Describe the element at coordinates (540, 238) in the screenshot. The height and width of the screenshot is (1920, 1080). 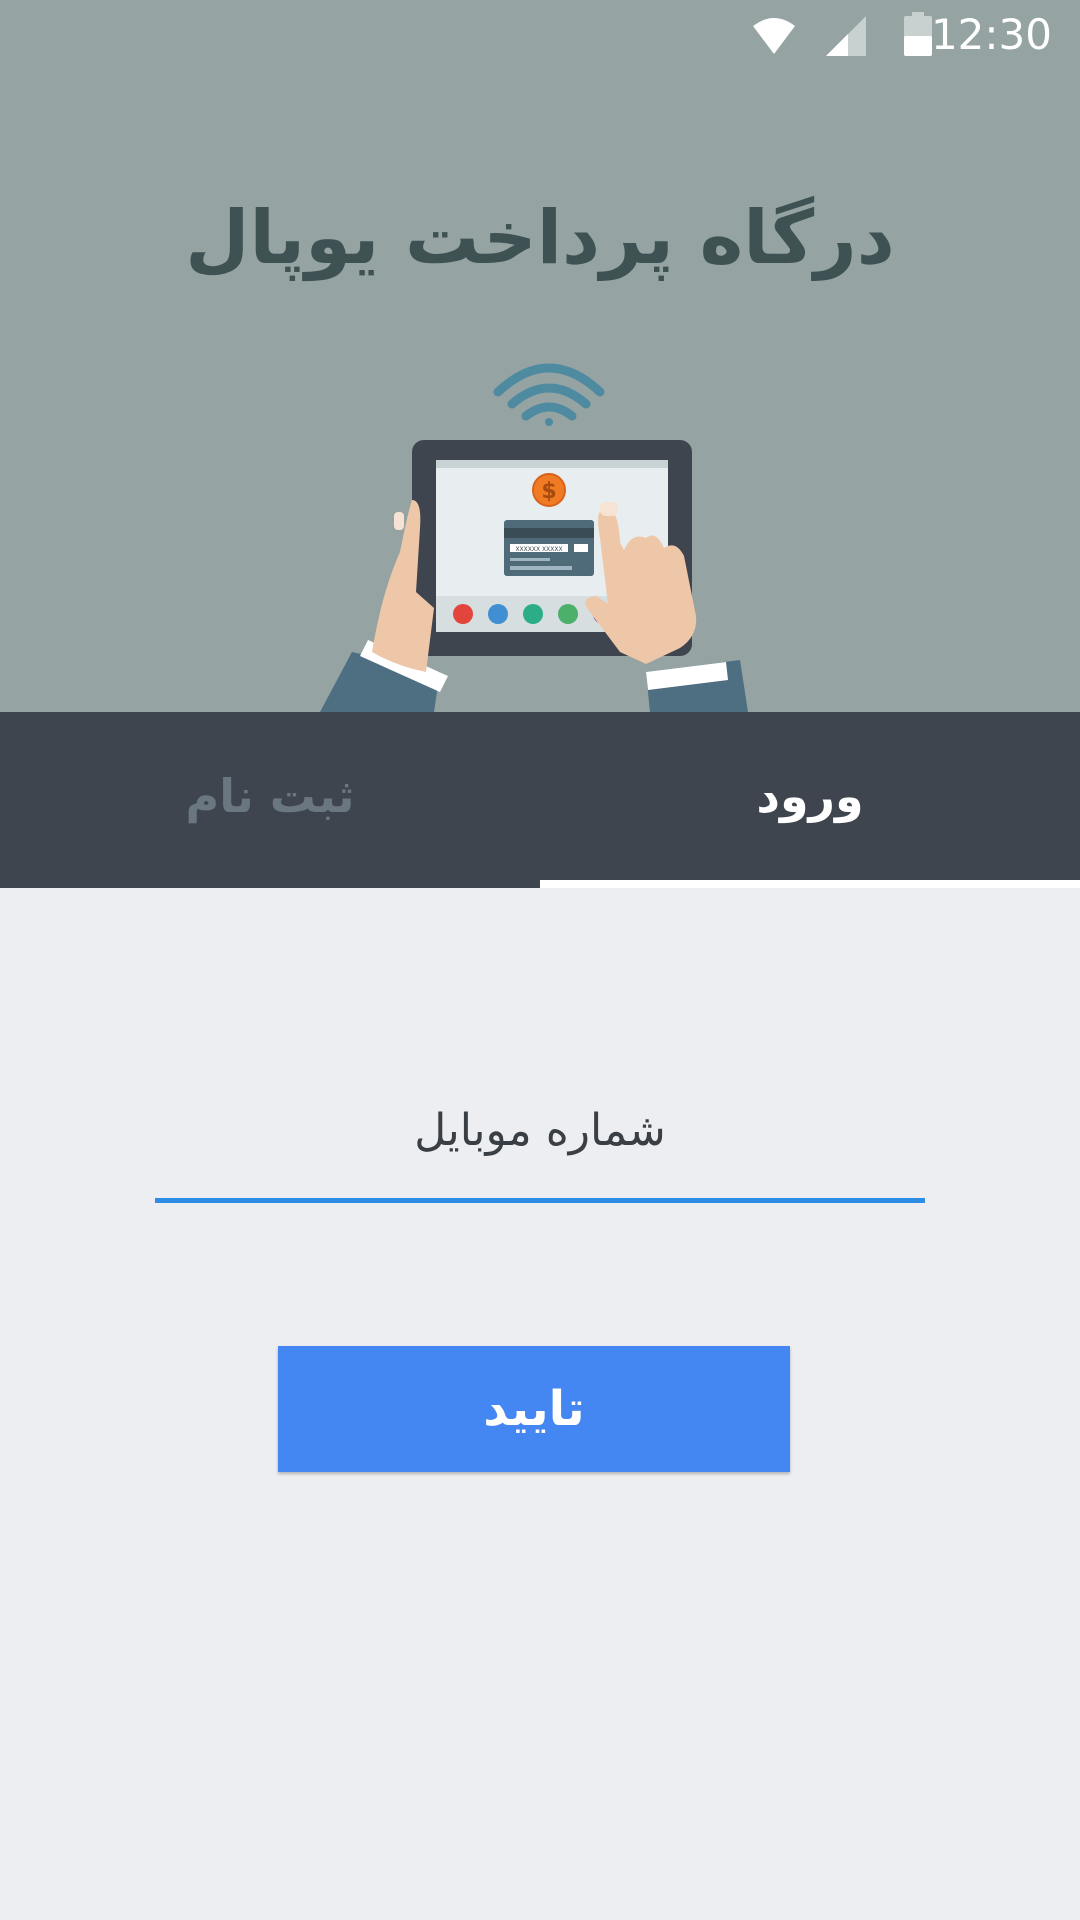
I see `app-title: درگاه پرداخت یوپال` at that location.